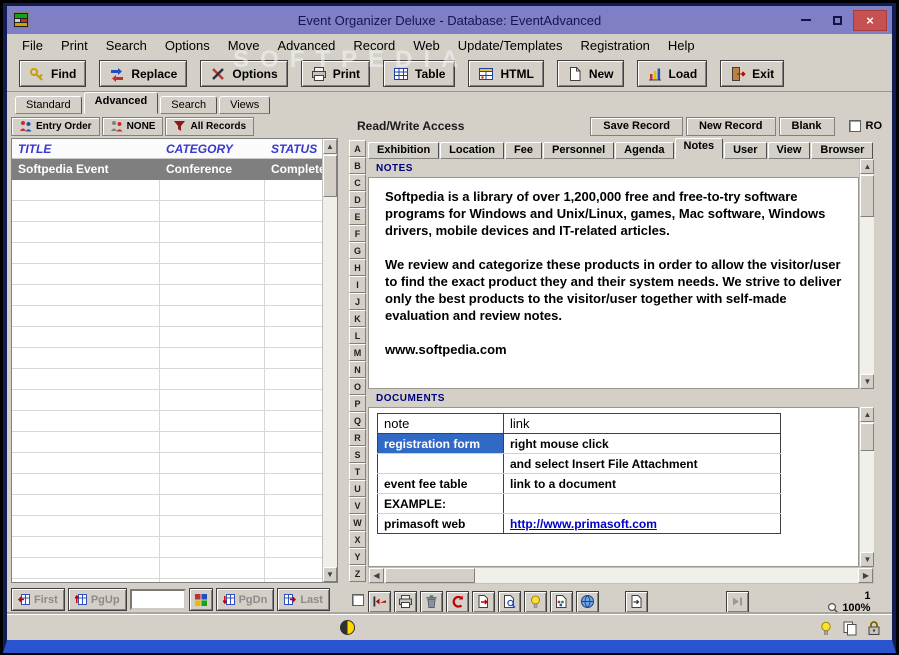 The width and height of the screenshot is (899, 655). What do you see at coordinates (357, 352) in the screenshot?
I see `alpha-button: M` at bounding box center [357, 352].